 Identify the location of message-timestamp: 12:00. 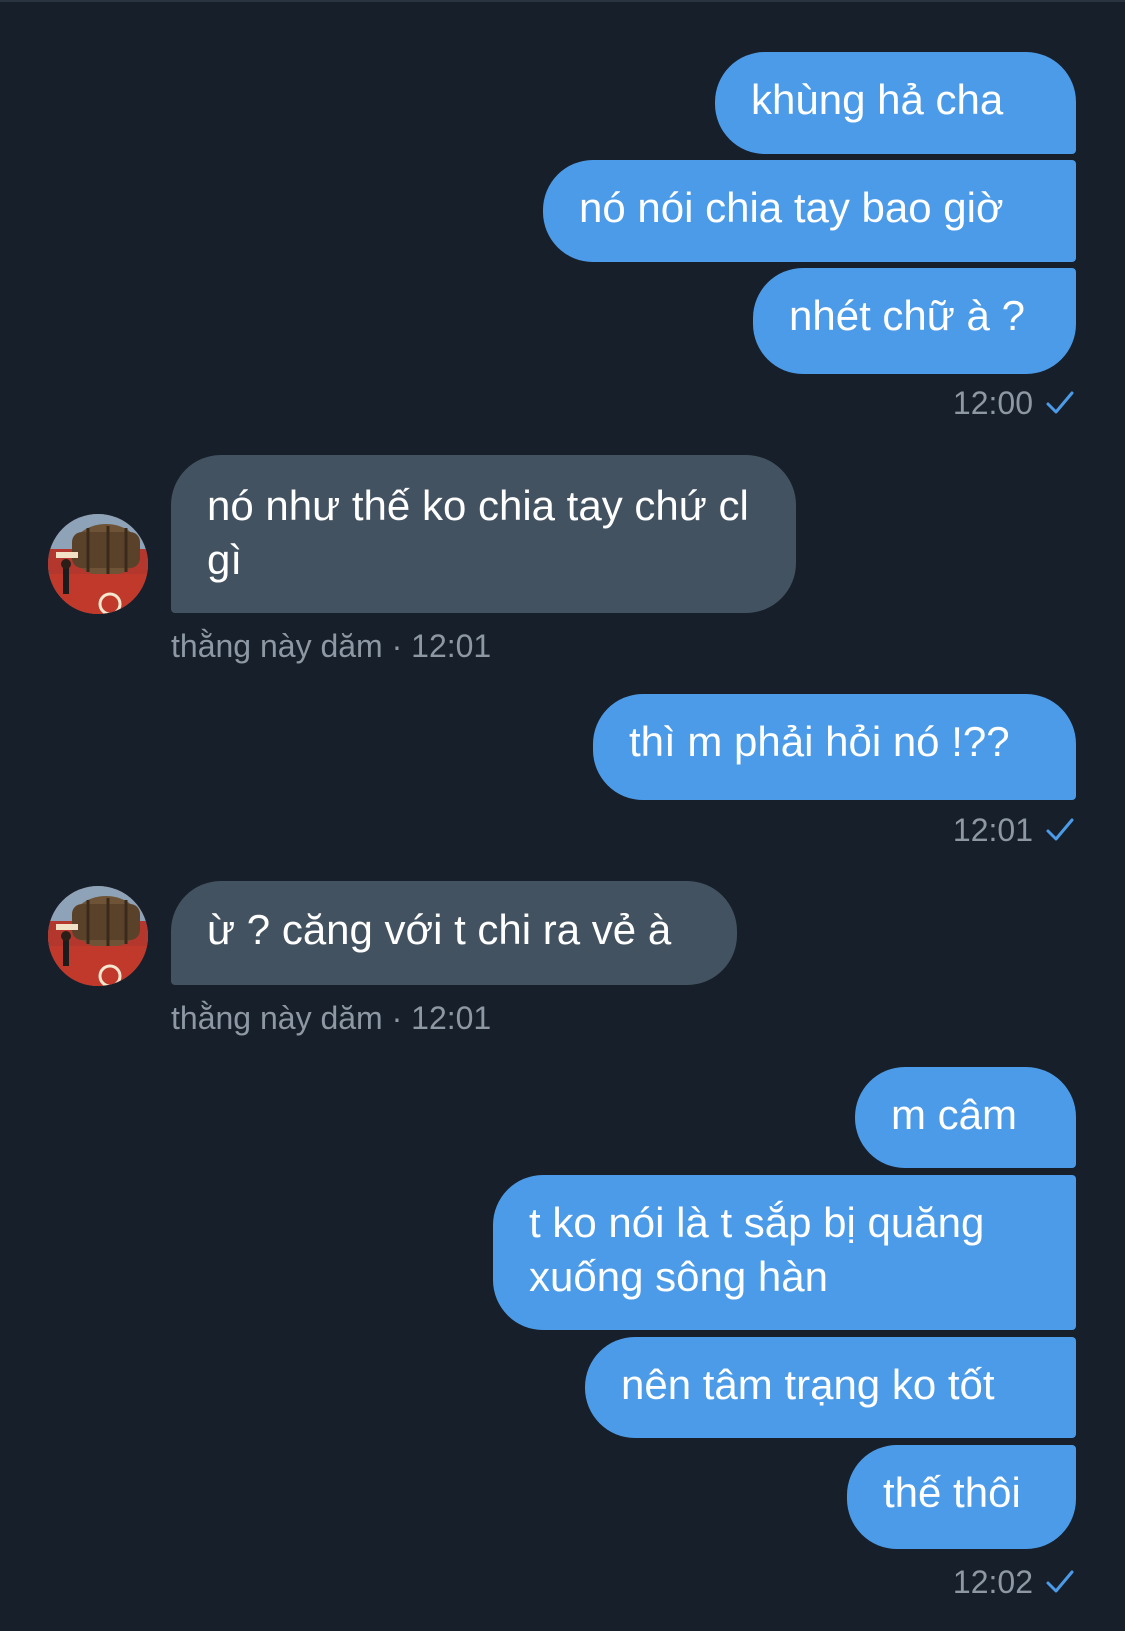
(1014, 404).